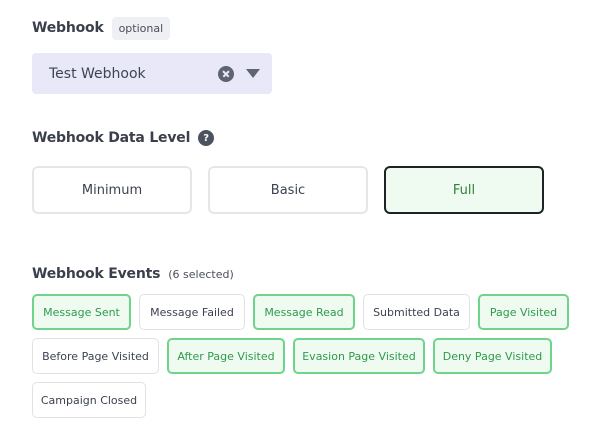 Image resolution: width=589 pixels, height=433 pixels. I want to click on events-label-row: Webhook Events (6 selected), so click(133, 274).